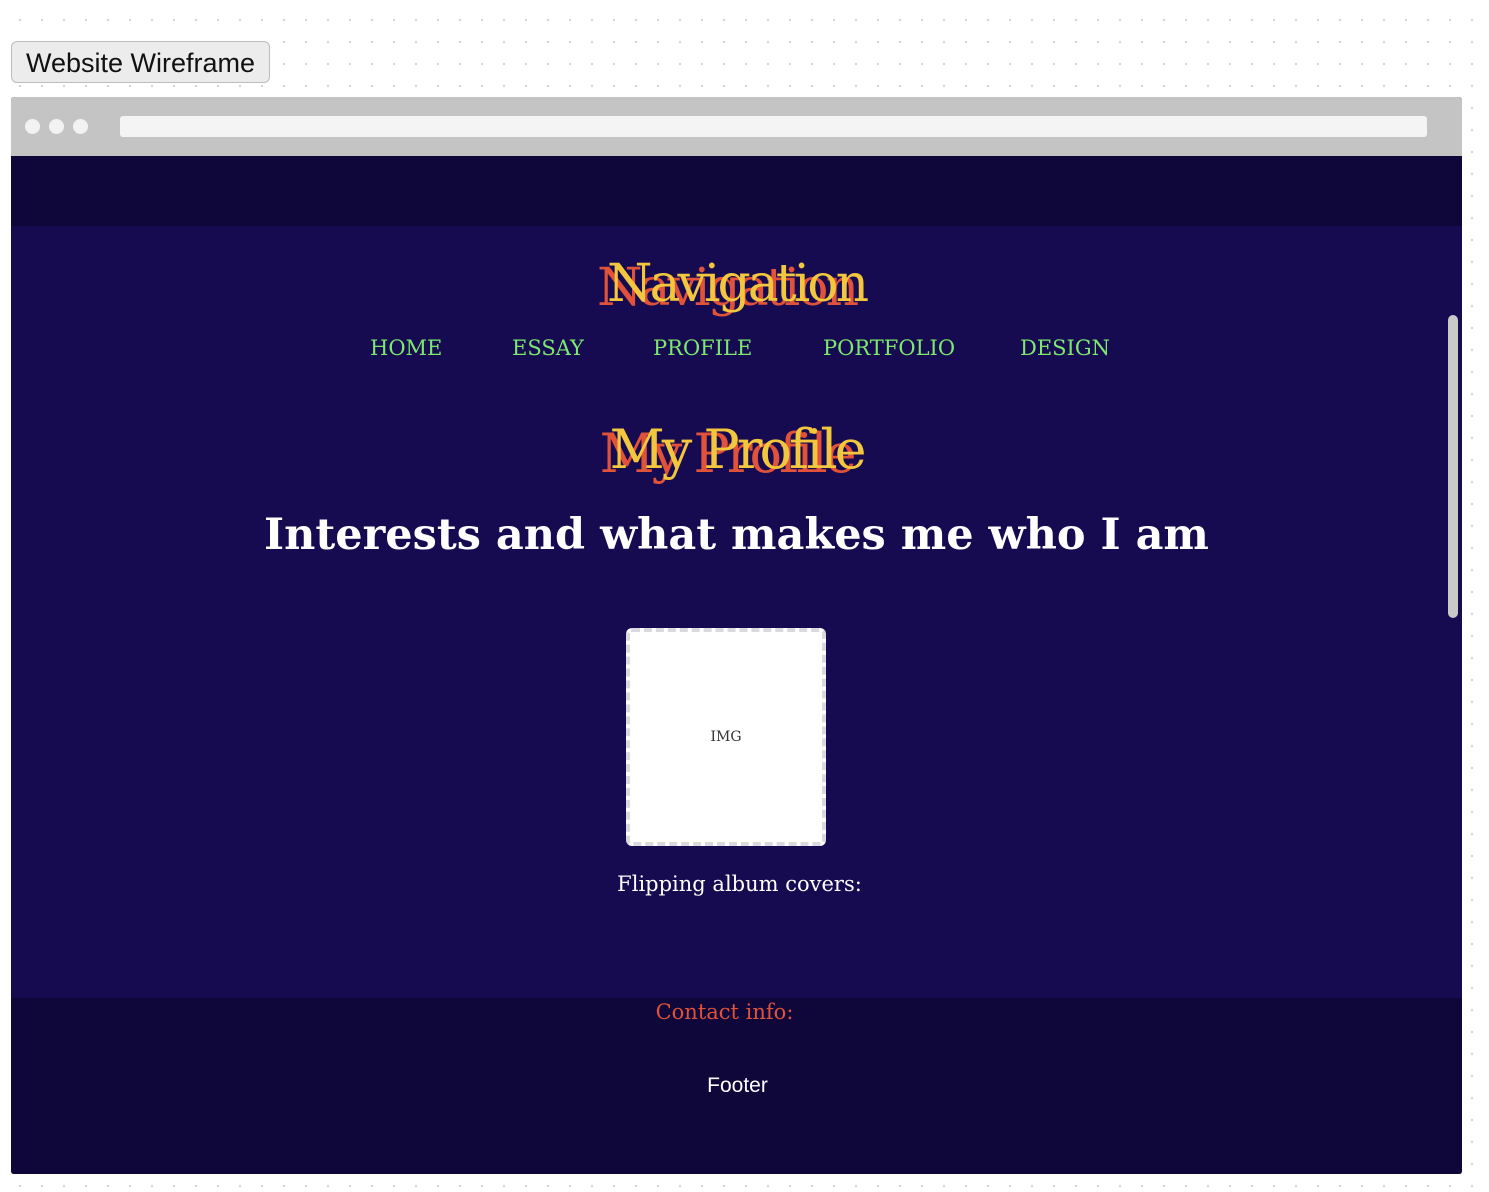  What do you see at coordinates (736, 191) in the screenshot?
I see `header-band` at bounding box center [736, 191].